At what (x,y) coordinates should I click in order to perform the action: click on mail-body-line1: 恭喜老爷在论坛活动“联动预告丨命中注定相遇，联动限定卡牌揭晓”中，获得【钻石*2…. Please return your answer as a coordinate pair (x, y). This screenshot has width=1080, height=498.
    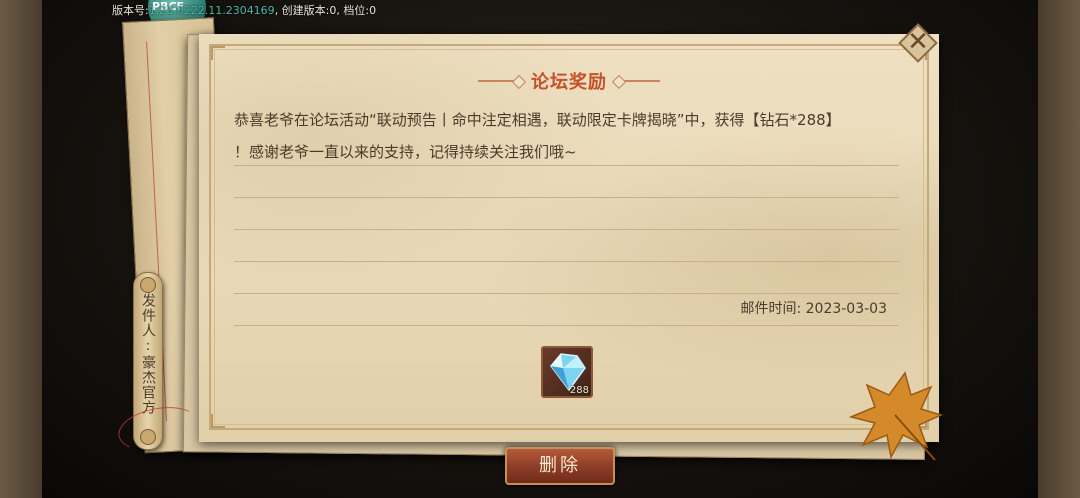
    Looking at the image, I should click on (537, 120).